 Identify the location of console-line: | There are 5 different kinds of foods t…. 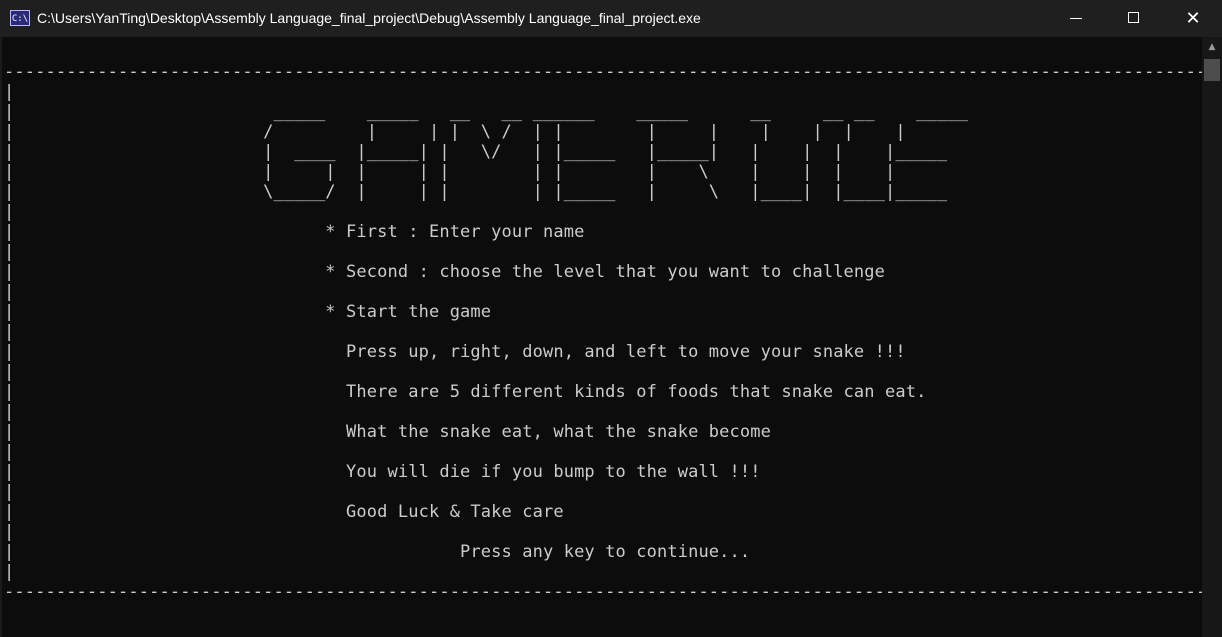
(465, 392).